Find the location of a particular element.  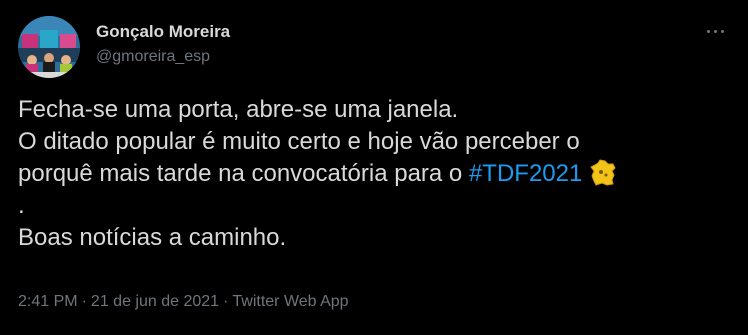

tweet-source: Twitter Web App is located at coordinates (290, 301).